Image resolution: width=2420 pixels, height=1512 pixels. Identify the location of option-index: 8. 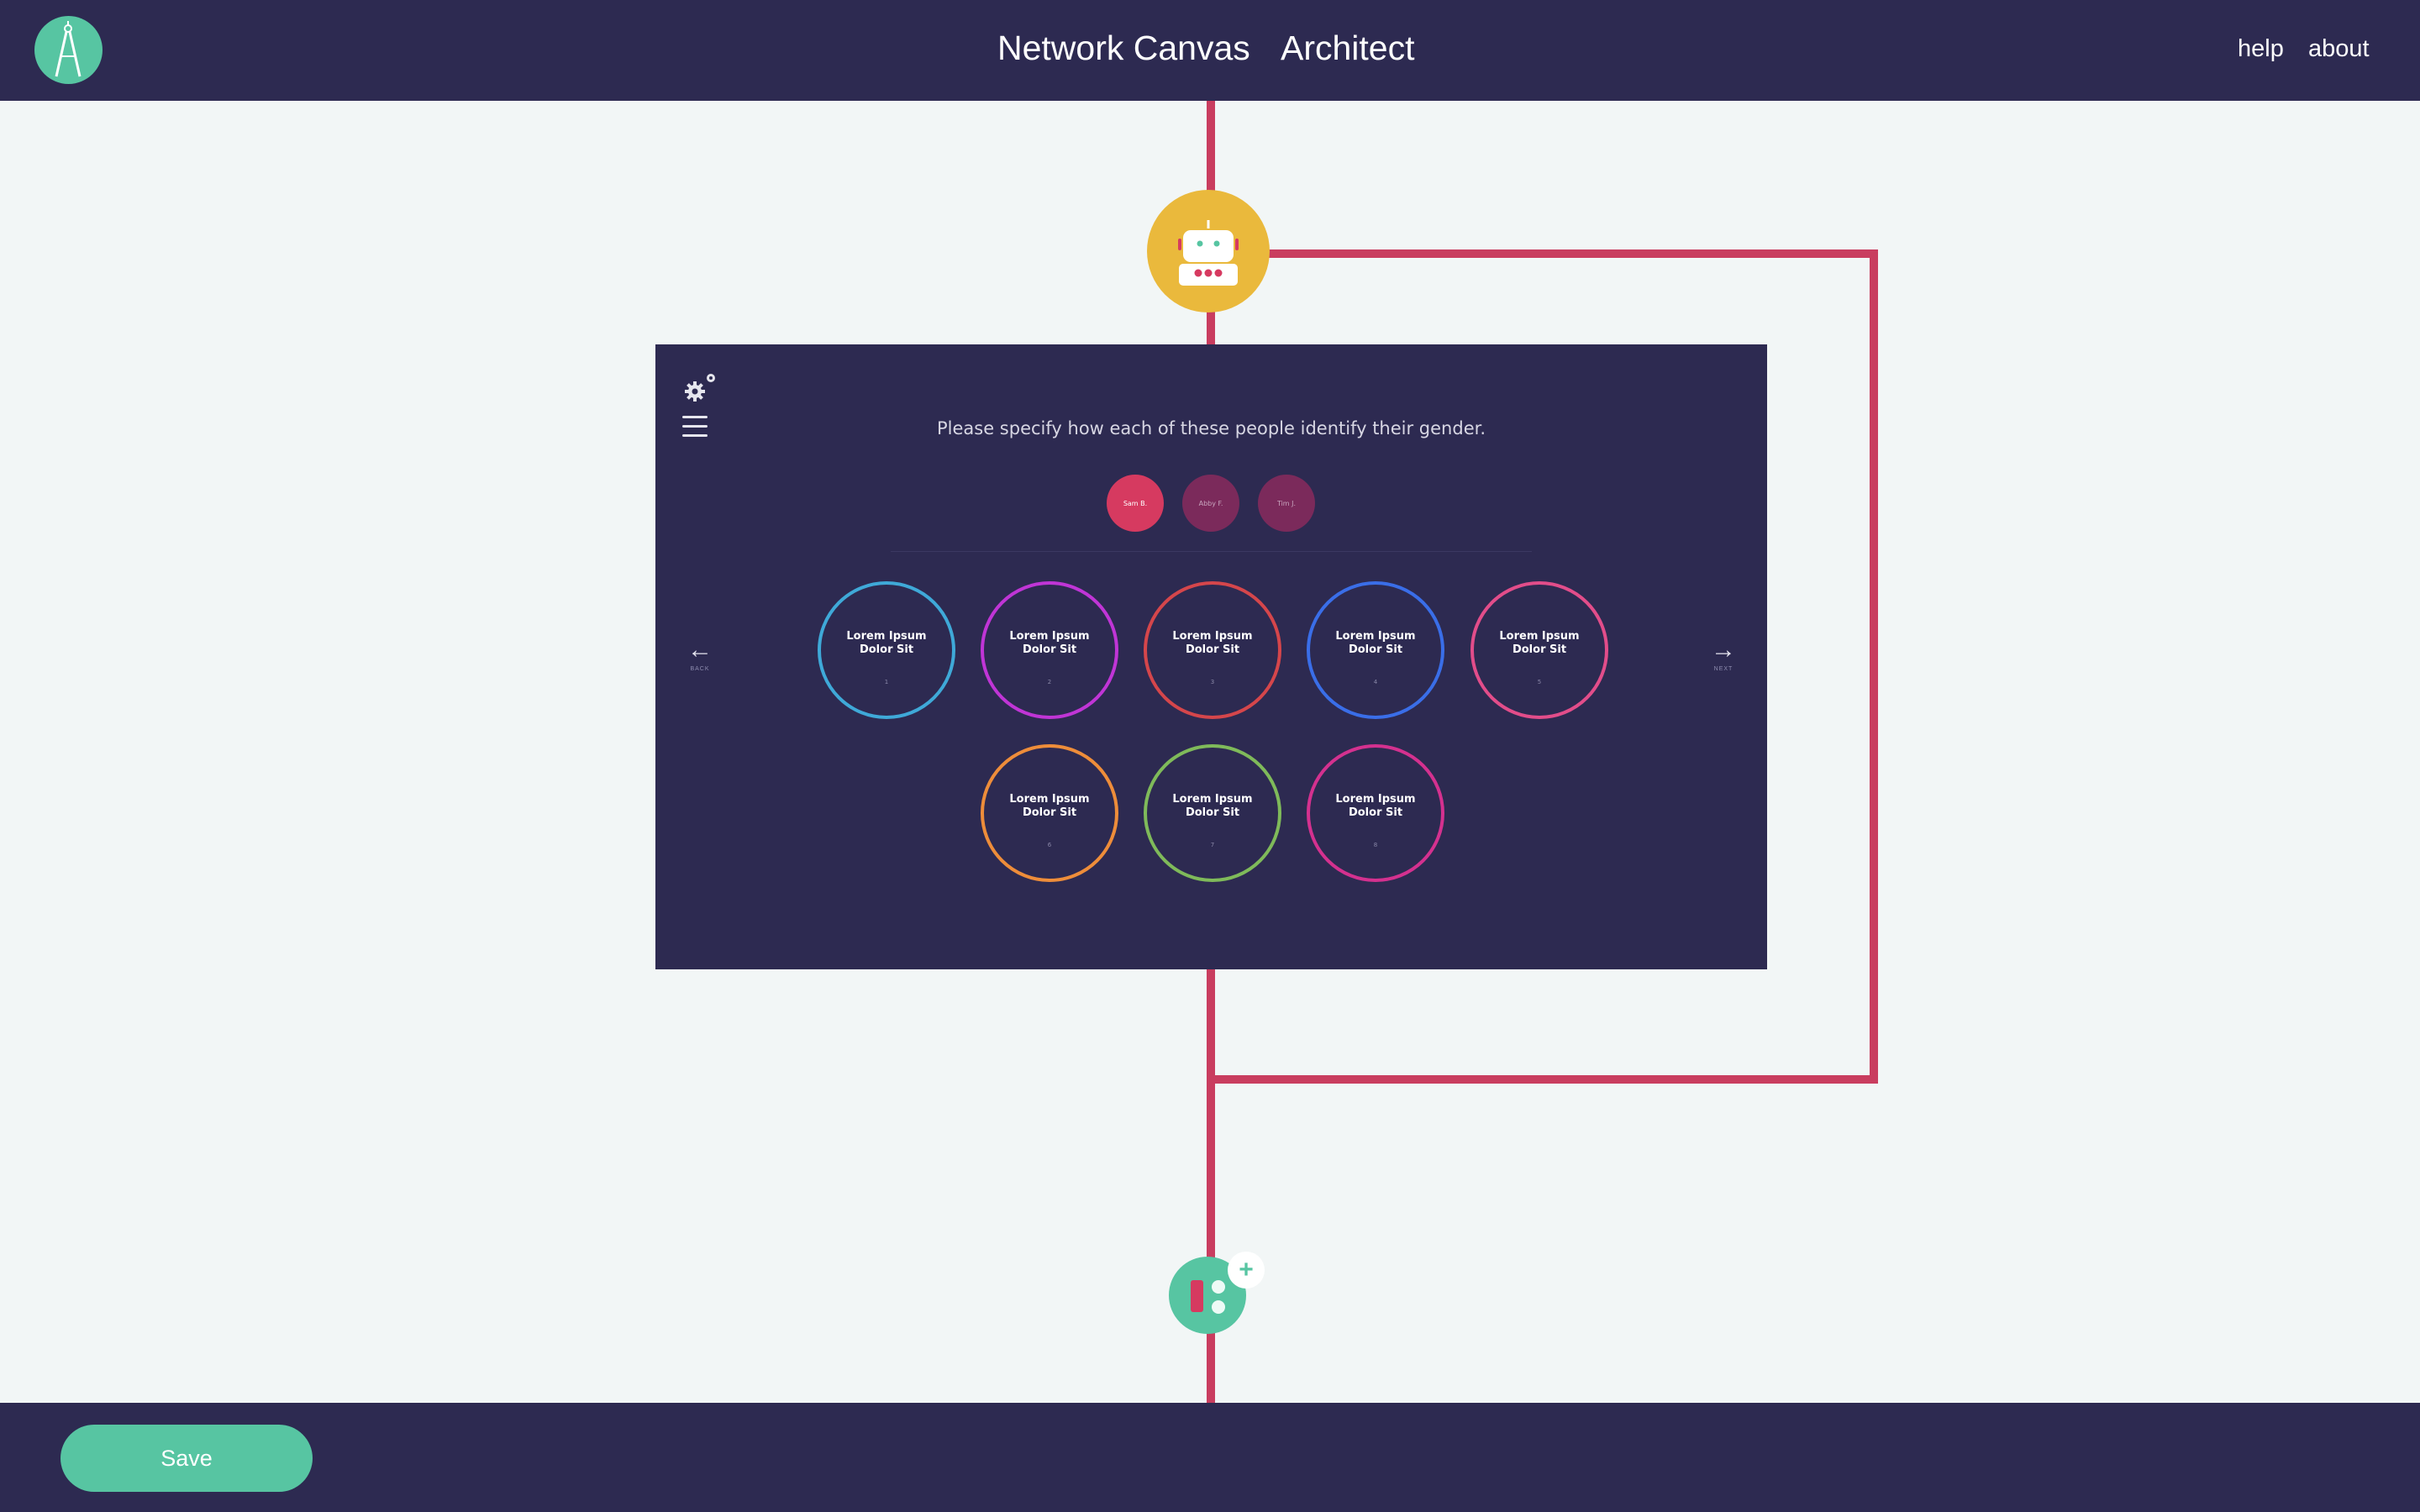
(1376, 845).